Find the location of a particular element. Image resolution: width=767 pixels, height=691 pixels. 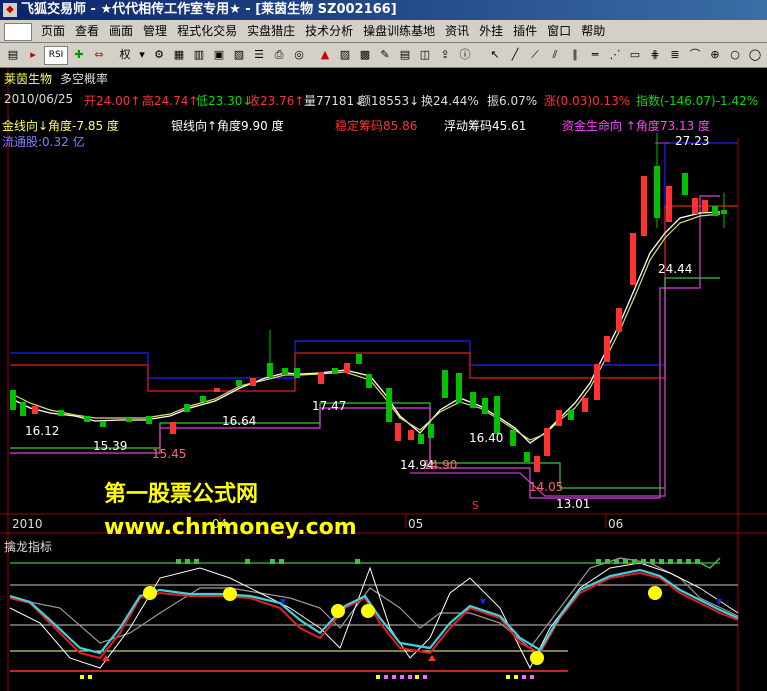

quote-amplitude: 振6.07% is located at coordinates (512, 101).